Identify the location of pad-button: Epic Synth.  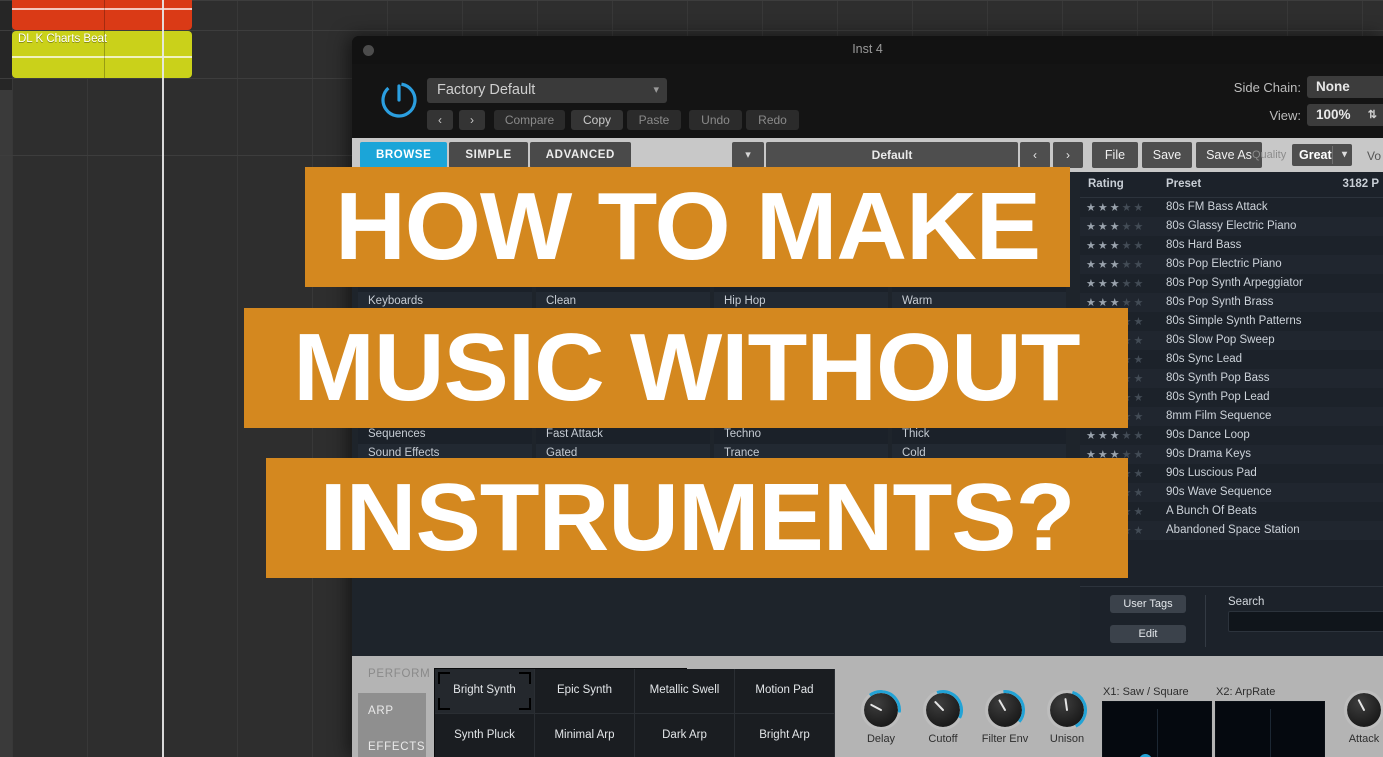
(585, 691).